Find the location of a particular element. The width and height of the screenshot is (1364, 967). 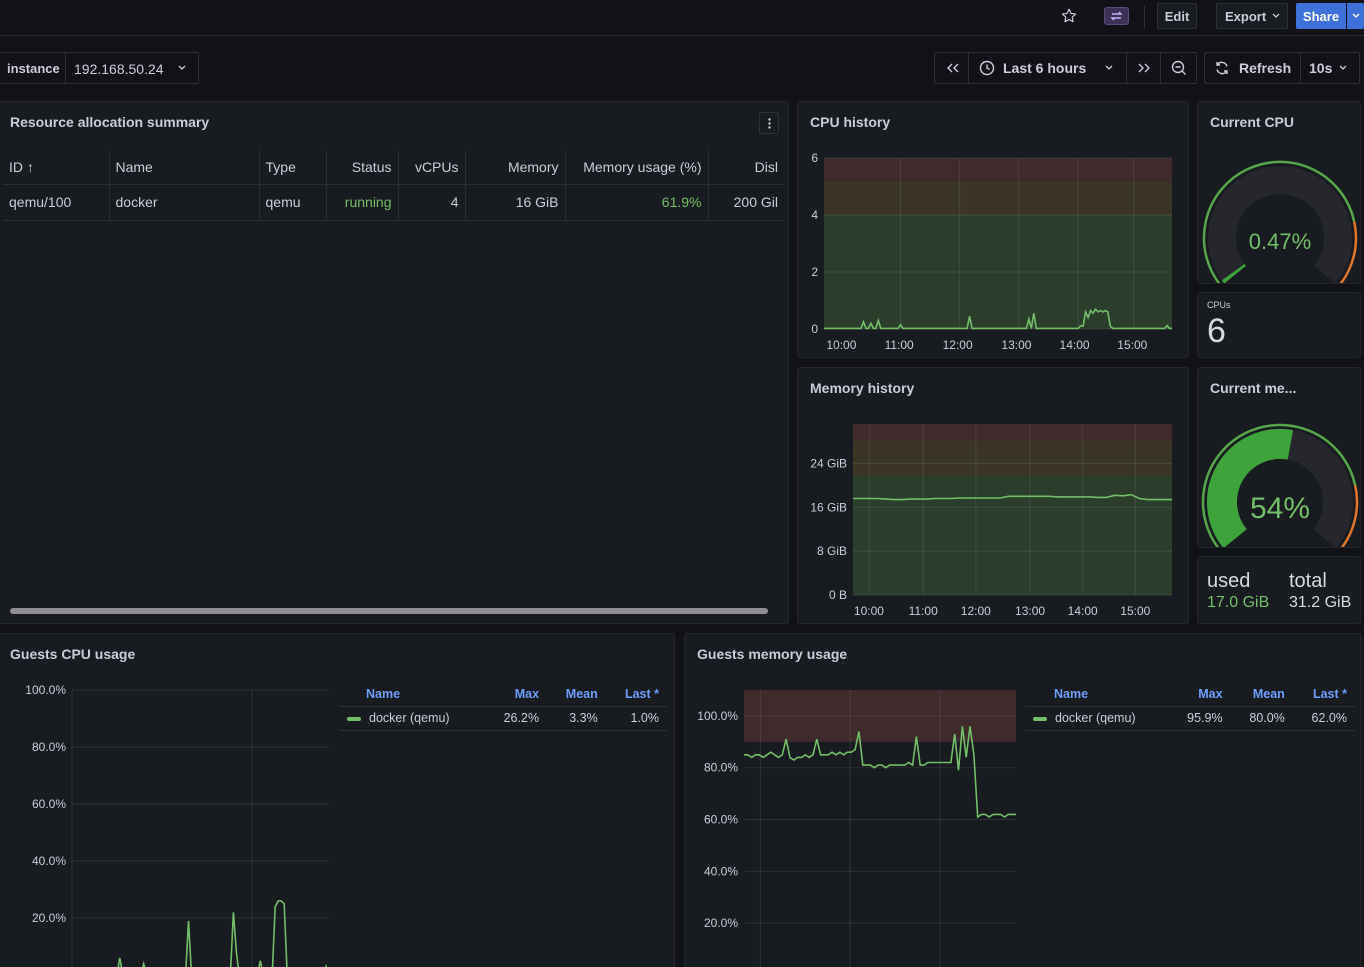

cell-memory: 16 GiB is located at coordinates (515, 202).